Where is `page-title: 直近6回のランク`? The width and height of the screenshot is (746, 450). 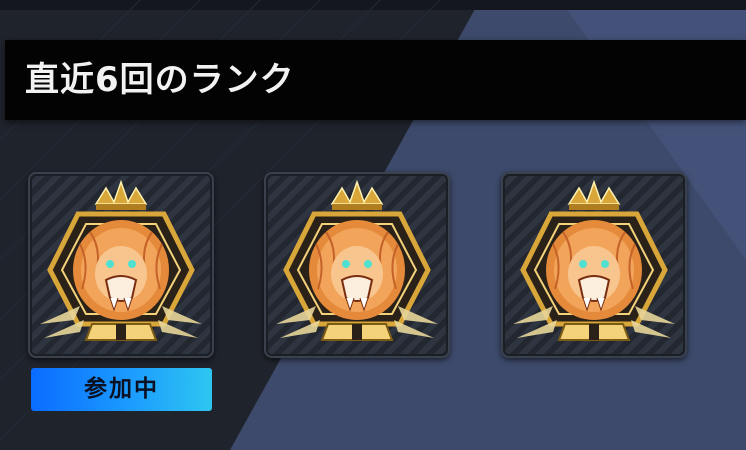 page-title: 直近6回のランク is located at coordinates (160, 80).